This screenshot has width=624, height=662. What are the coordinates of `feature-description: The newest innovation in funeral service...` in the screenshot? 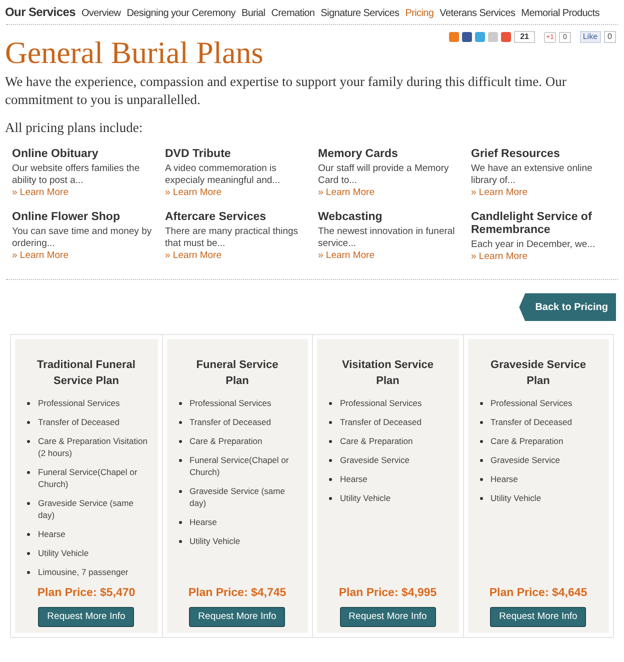 It's located at (387, 238).